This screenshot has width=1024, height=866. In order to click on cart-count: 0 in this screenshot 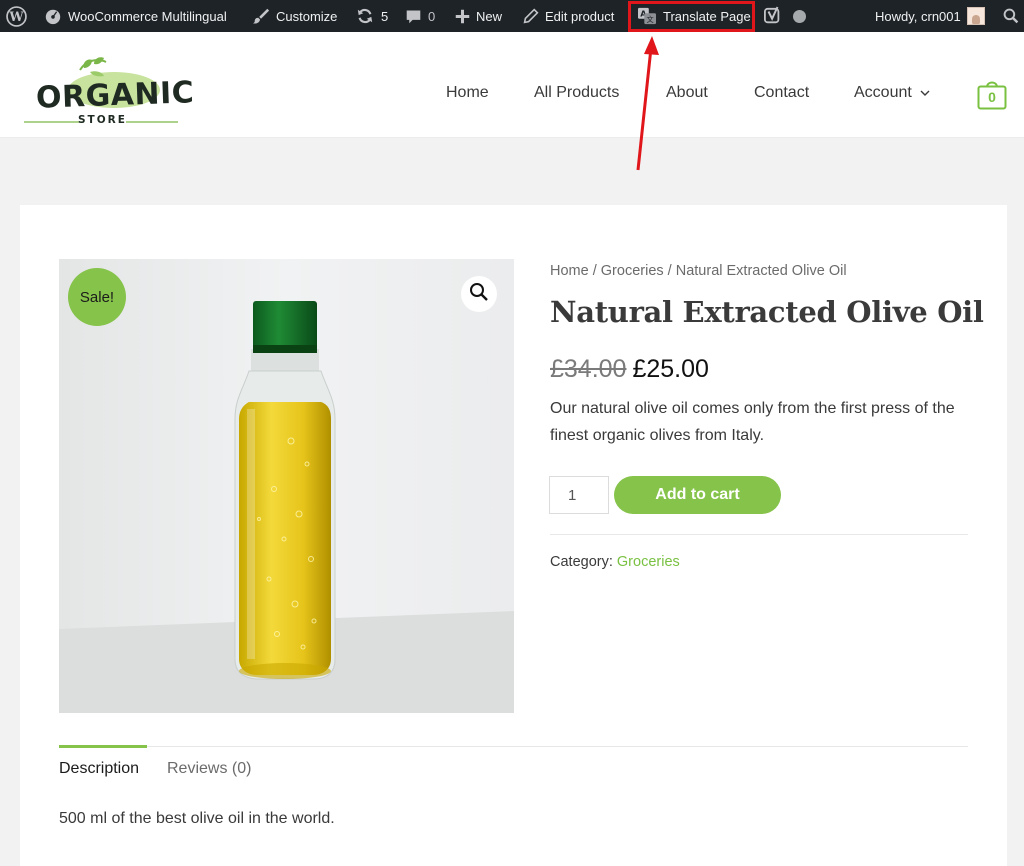, I will do `click(992, 96)`.